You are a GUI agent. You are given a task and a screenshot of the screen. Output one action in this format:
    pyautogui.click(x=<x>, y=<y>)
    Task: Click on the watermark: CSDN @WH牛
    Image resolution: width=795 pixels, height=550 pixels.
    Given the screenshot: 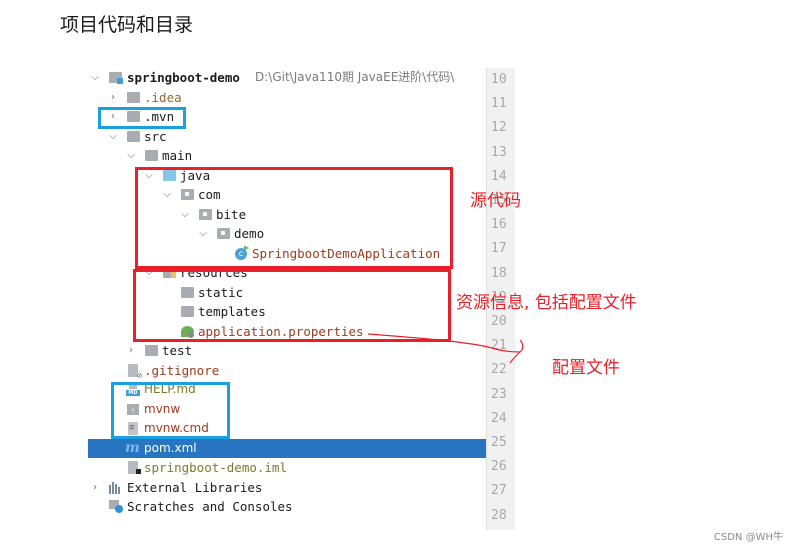 What is the action you would take?
    pyautogui.click(x=748, y=537)
    